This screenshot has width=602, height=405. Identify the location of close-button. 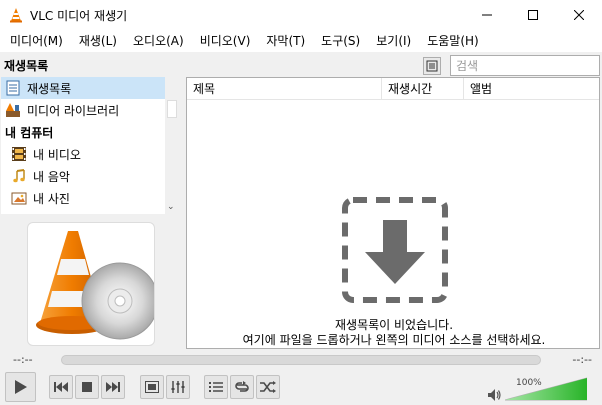
(579, 15).